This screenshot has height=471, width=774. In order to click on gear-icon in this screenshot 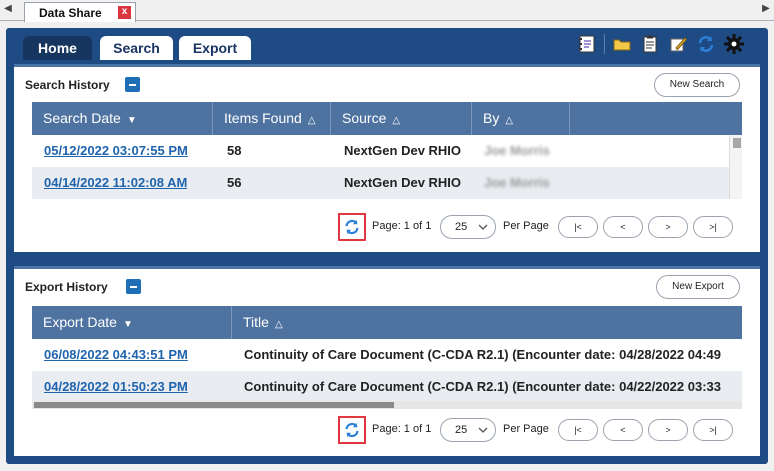, I will do `click(734, 44)`.